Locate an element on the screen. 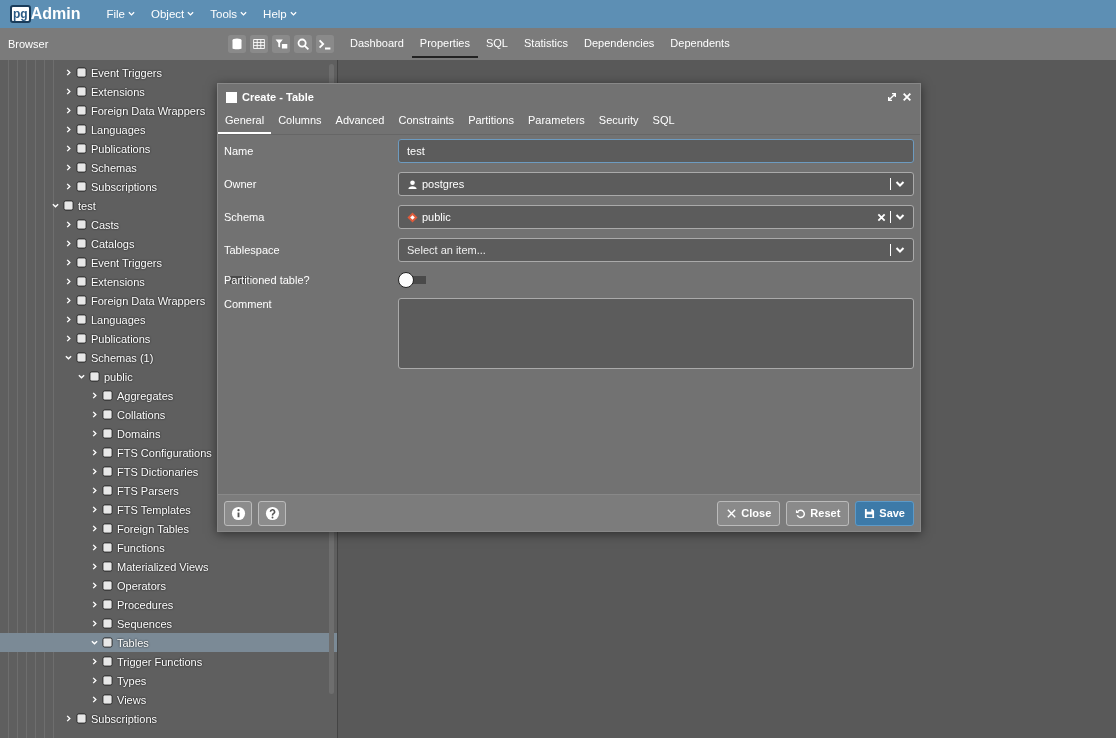 The image size is (1116, 738). select-field: public is located at coordinates (656, 217).